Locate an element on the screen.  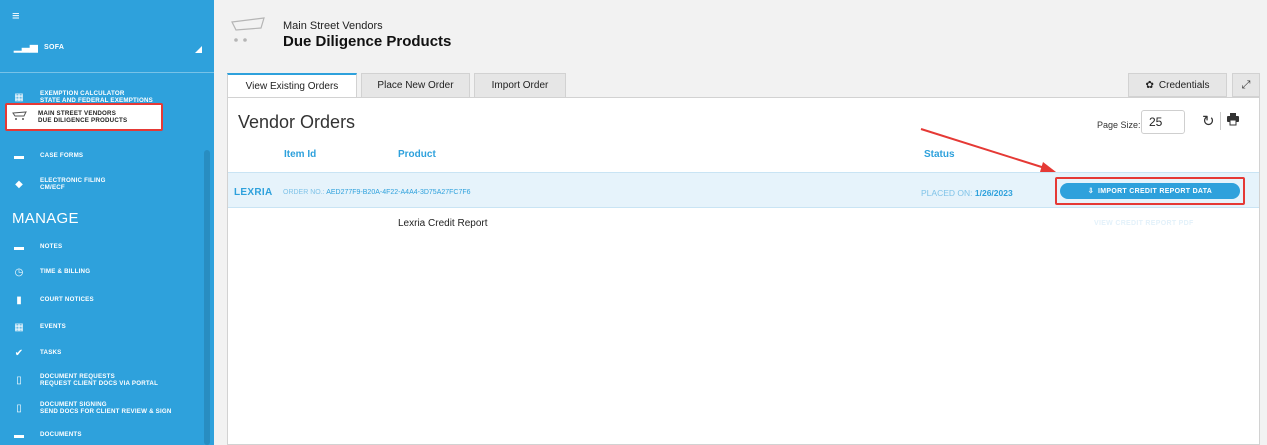
page-size-input is located at coordinates (1163, 122).